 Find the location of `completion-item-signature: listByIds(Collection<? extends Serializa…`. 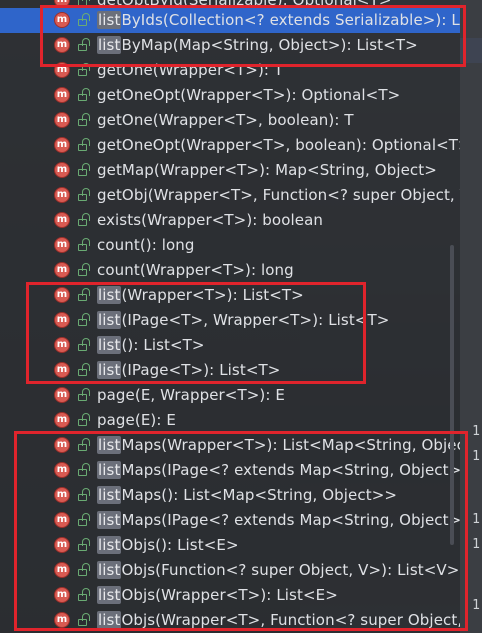

completion-item-signature: listByIds(Collection<? extends Serializa… is located at coordinates (278, 20).